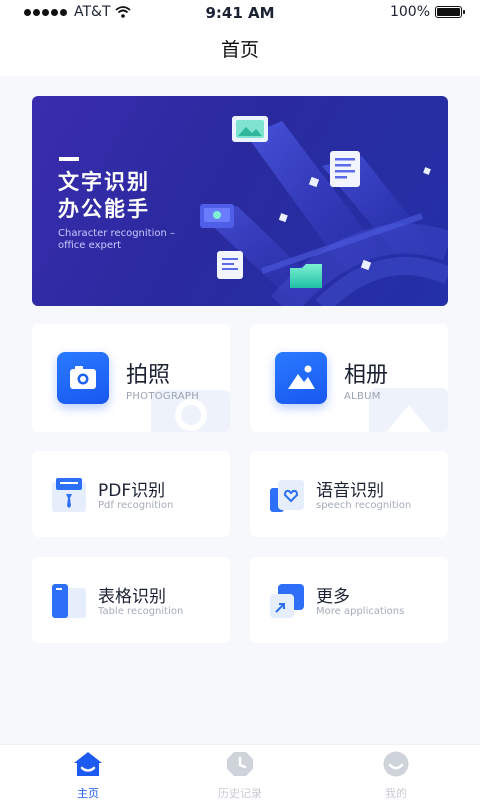  I want to click on tab-profile: 我的, so click(396, 775).